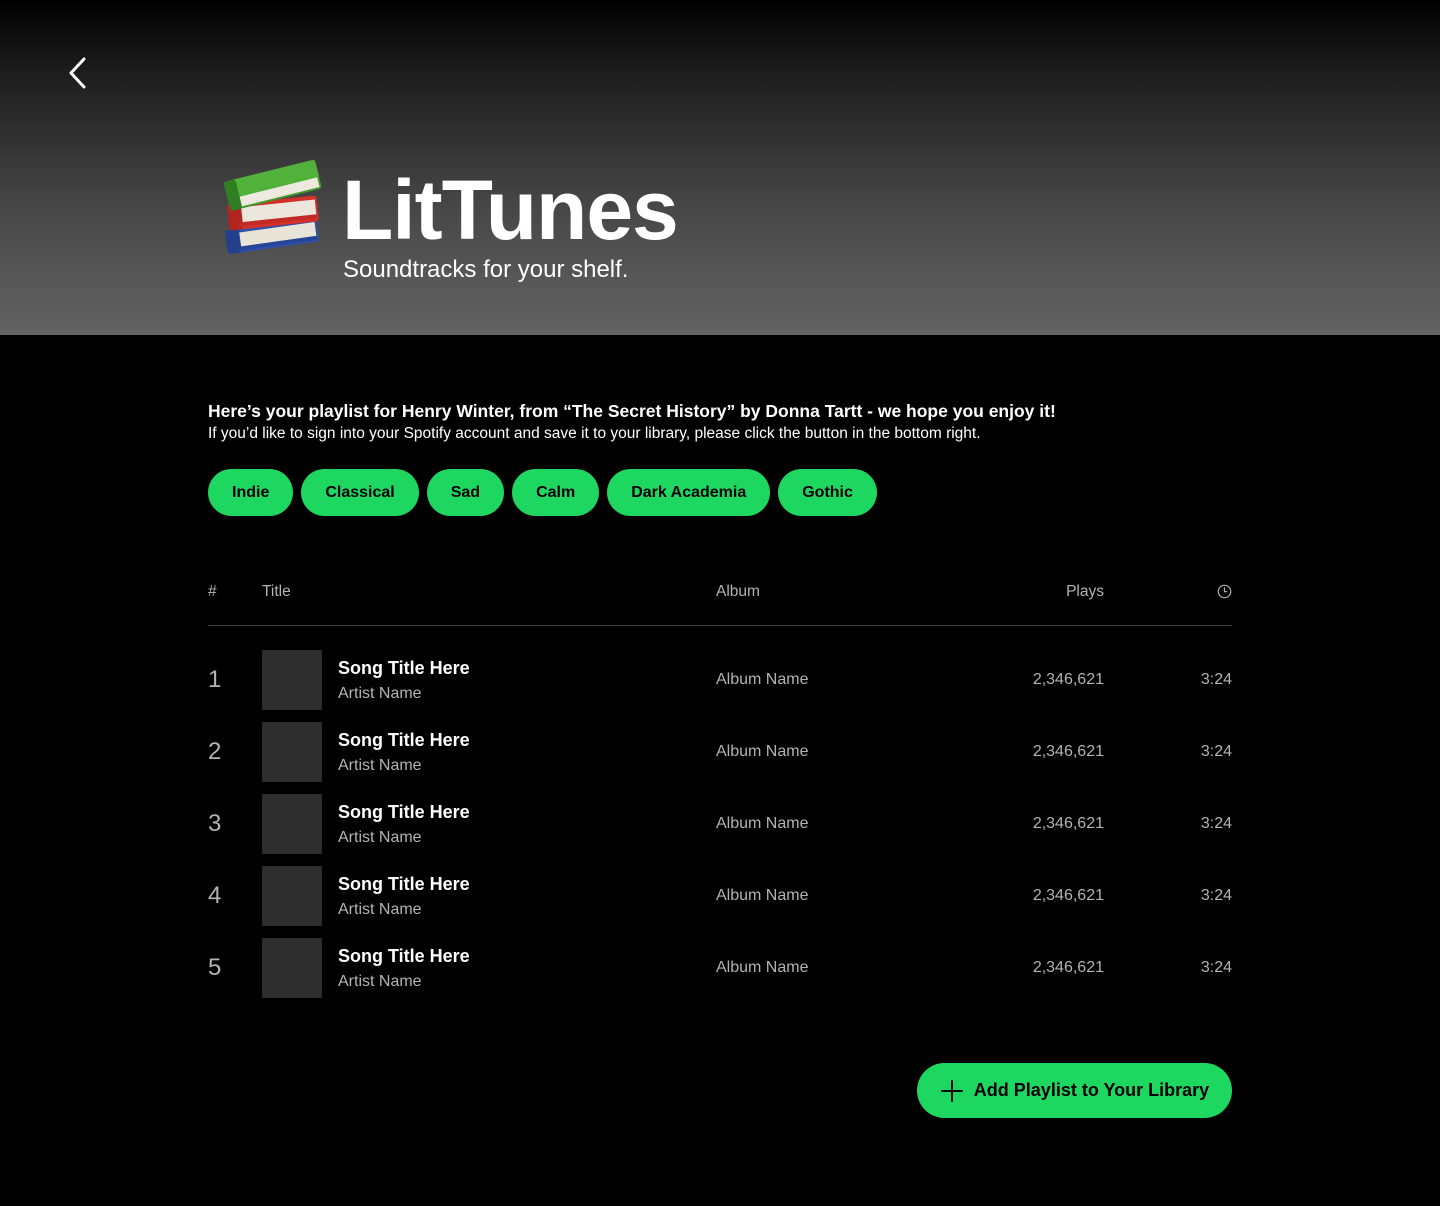 The height and width of the screenshot is (1206, 1440). What do you see at coordinates (212, 591) in the screenshot?
I see `header-number: #` at bounding box center [212, 591].